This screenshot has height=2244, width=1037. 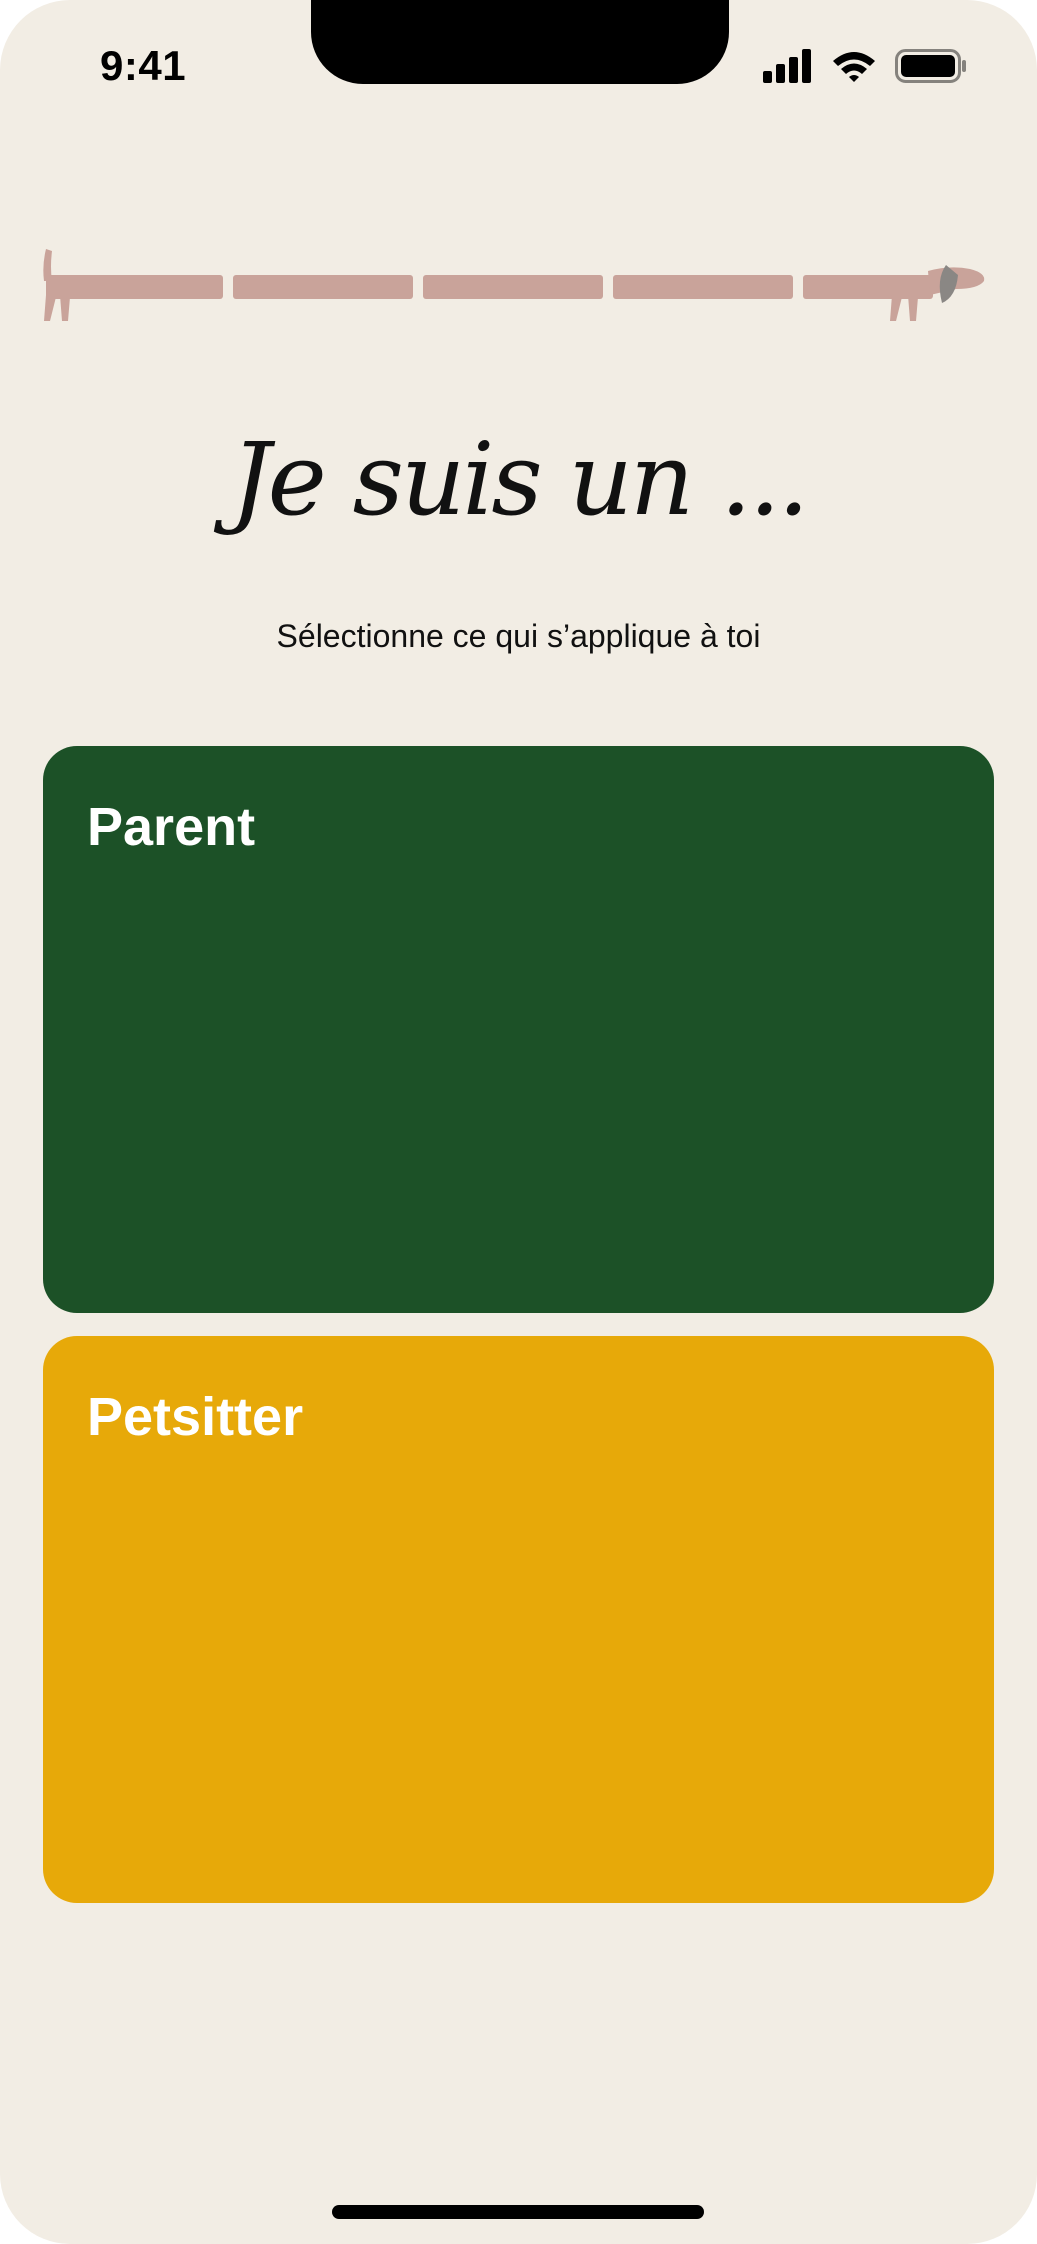 What do you see at coordinates (956, 284) in the screenshot?
I see `dachshund-head-icon` at bounding box center [956, 284].